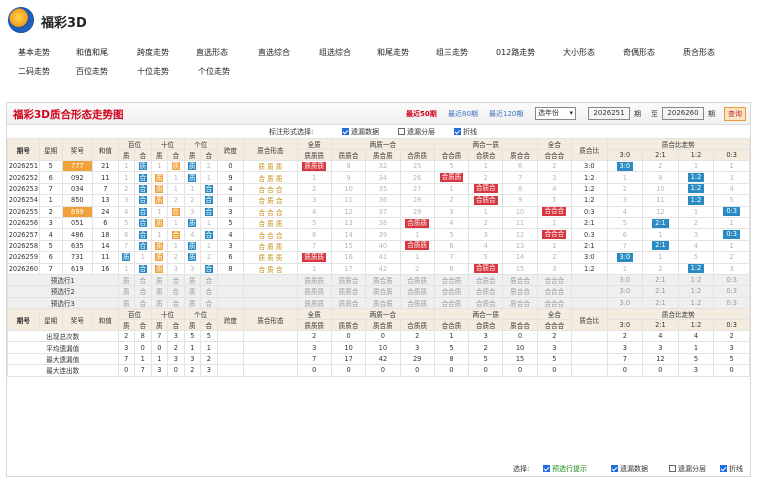 This screenshot has width=757, height=482. Describe the element at coordinates (34, 71) in the screenshot. I see `nav-item-r2-0: 二码走势` at that location.